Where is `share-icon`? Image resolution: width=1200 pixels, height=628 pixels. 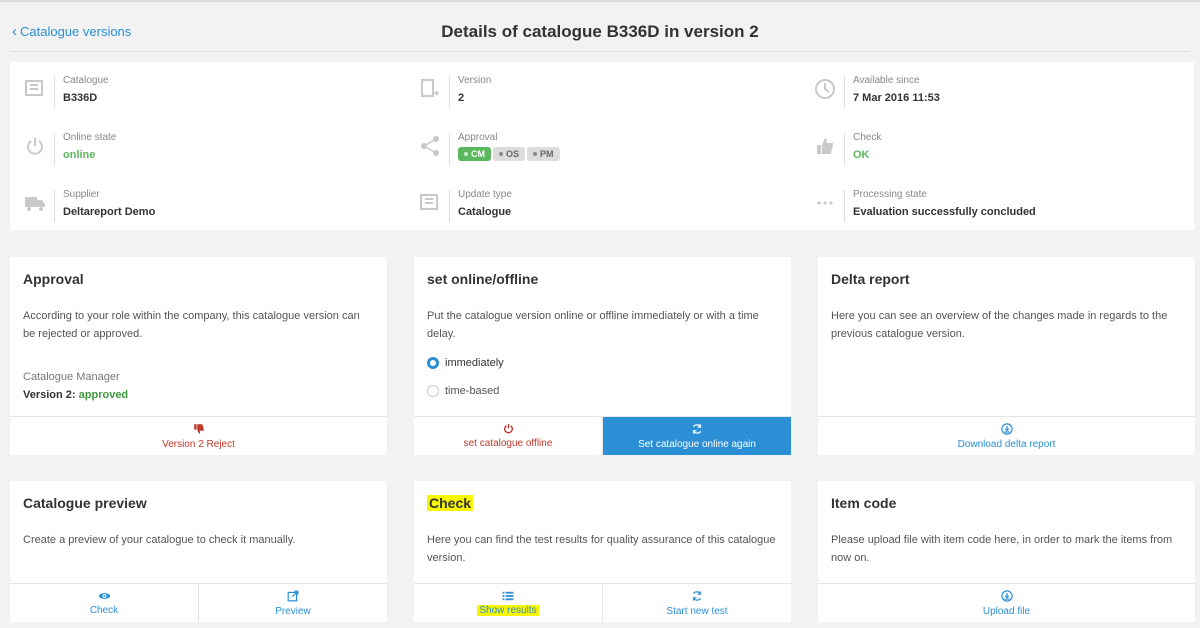 share-icon is located at coordinates (430, 146).